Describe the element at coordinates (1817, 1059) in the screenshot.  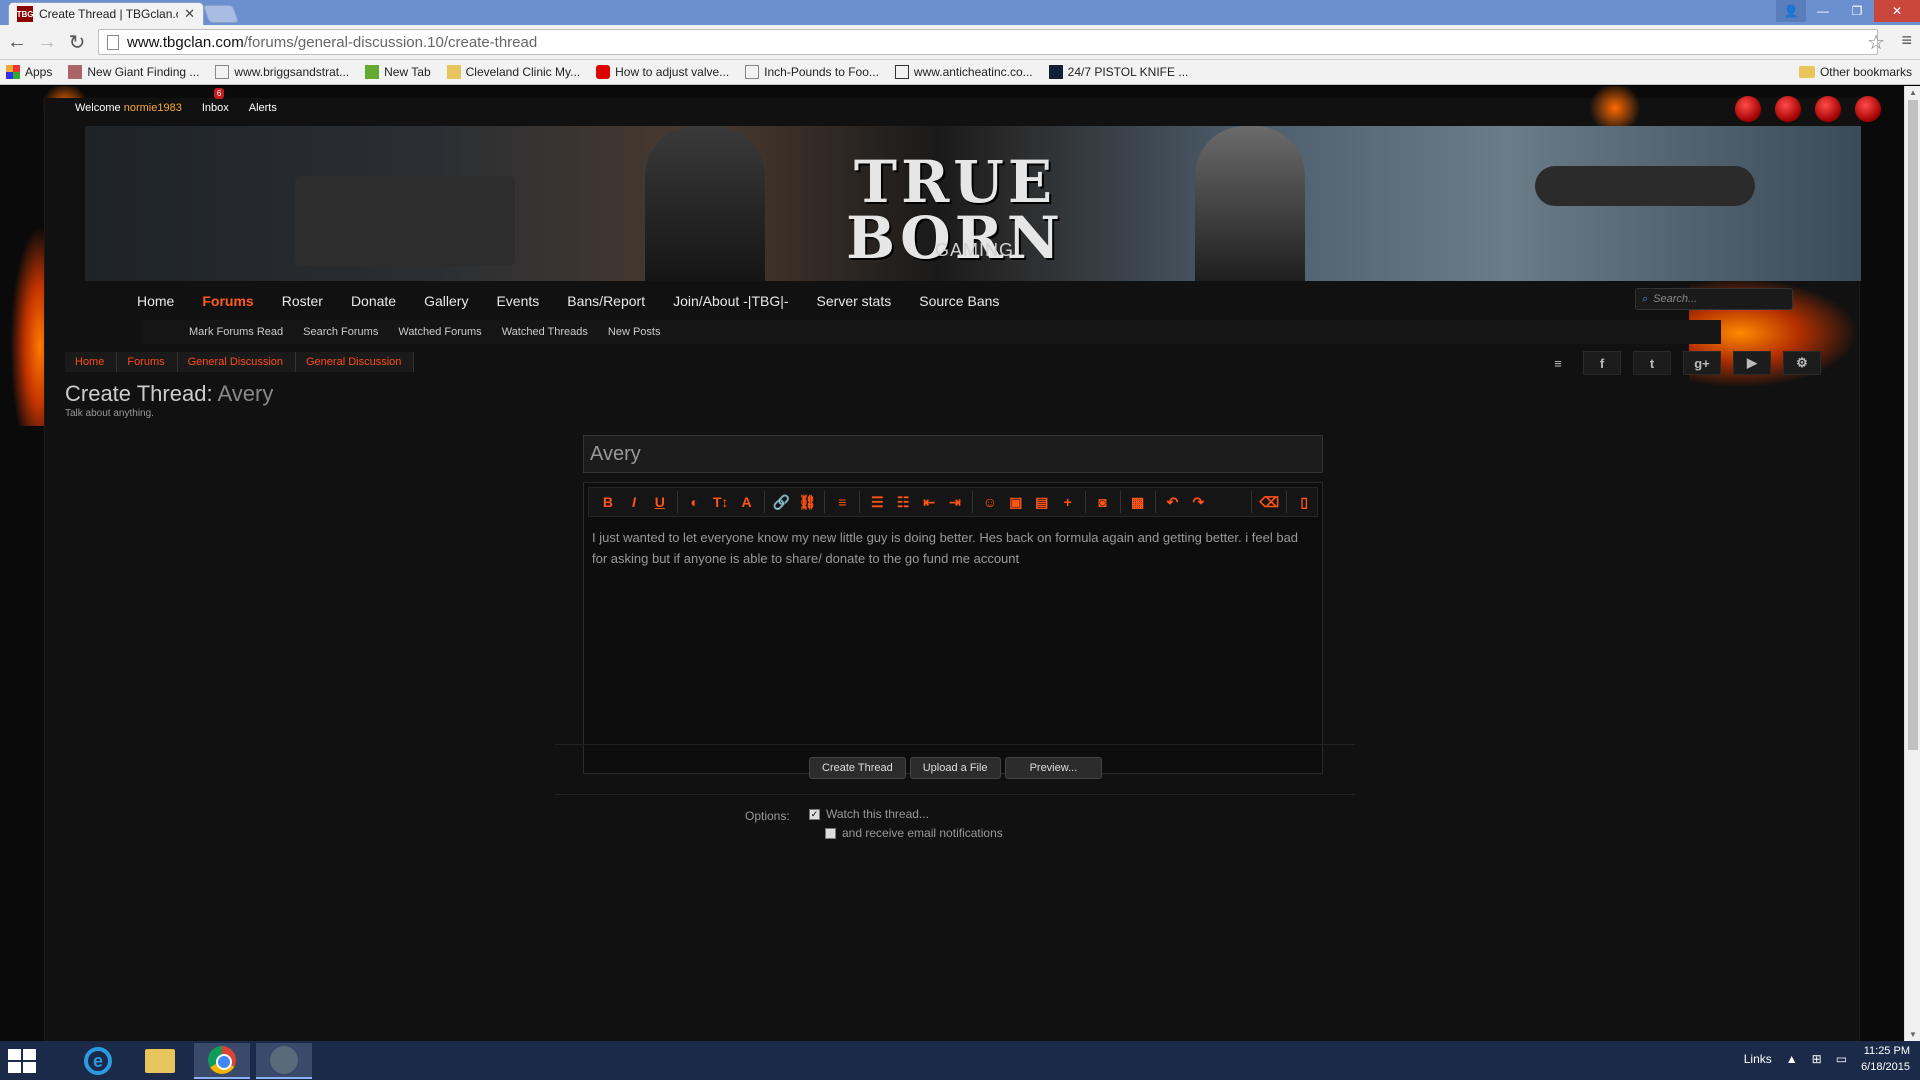
I see `windows-flag-icon: ⊞` at that location.